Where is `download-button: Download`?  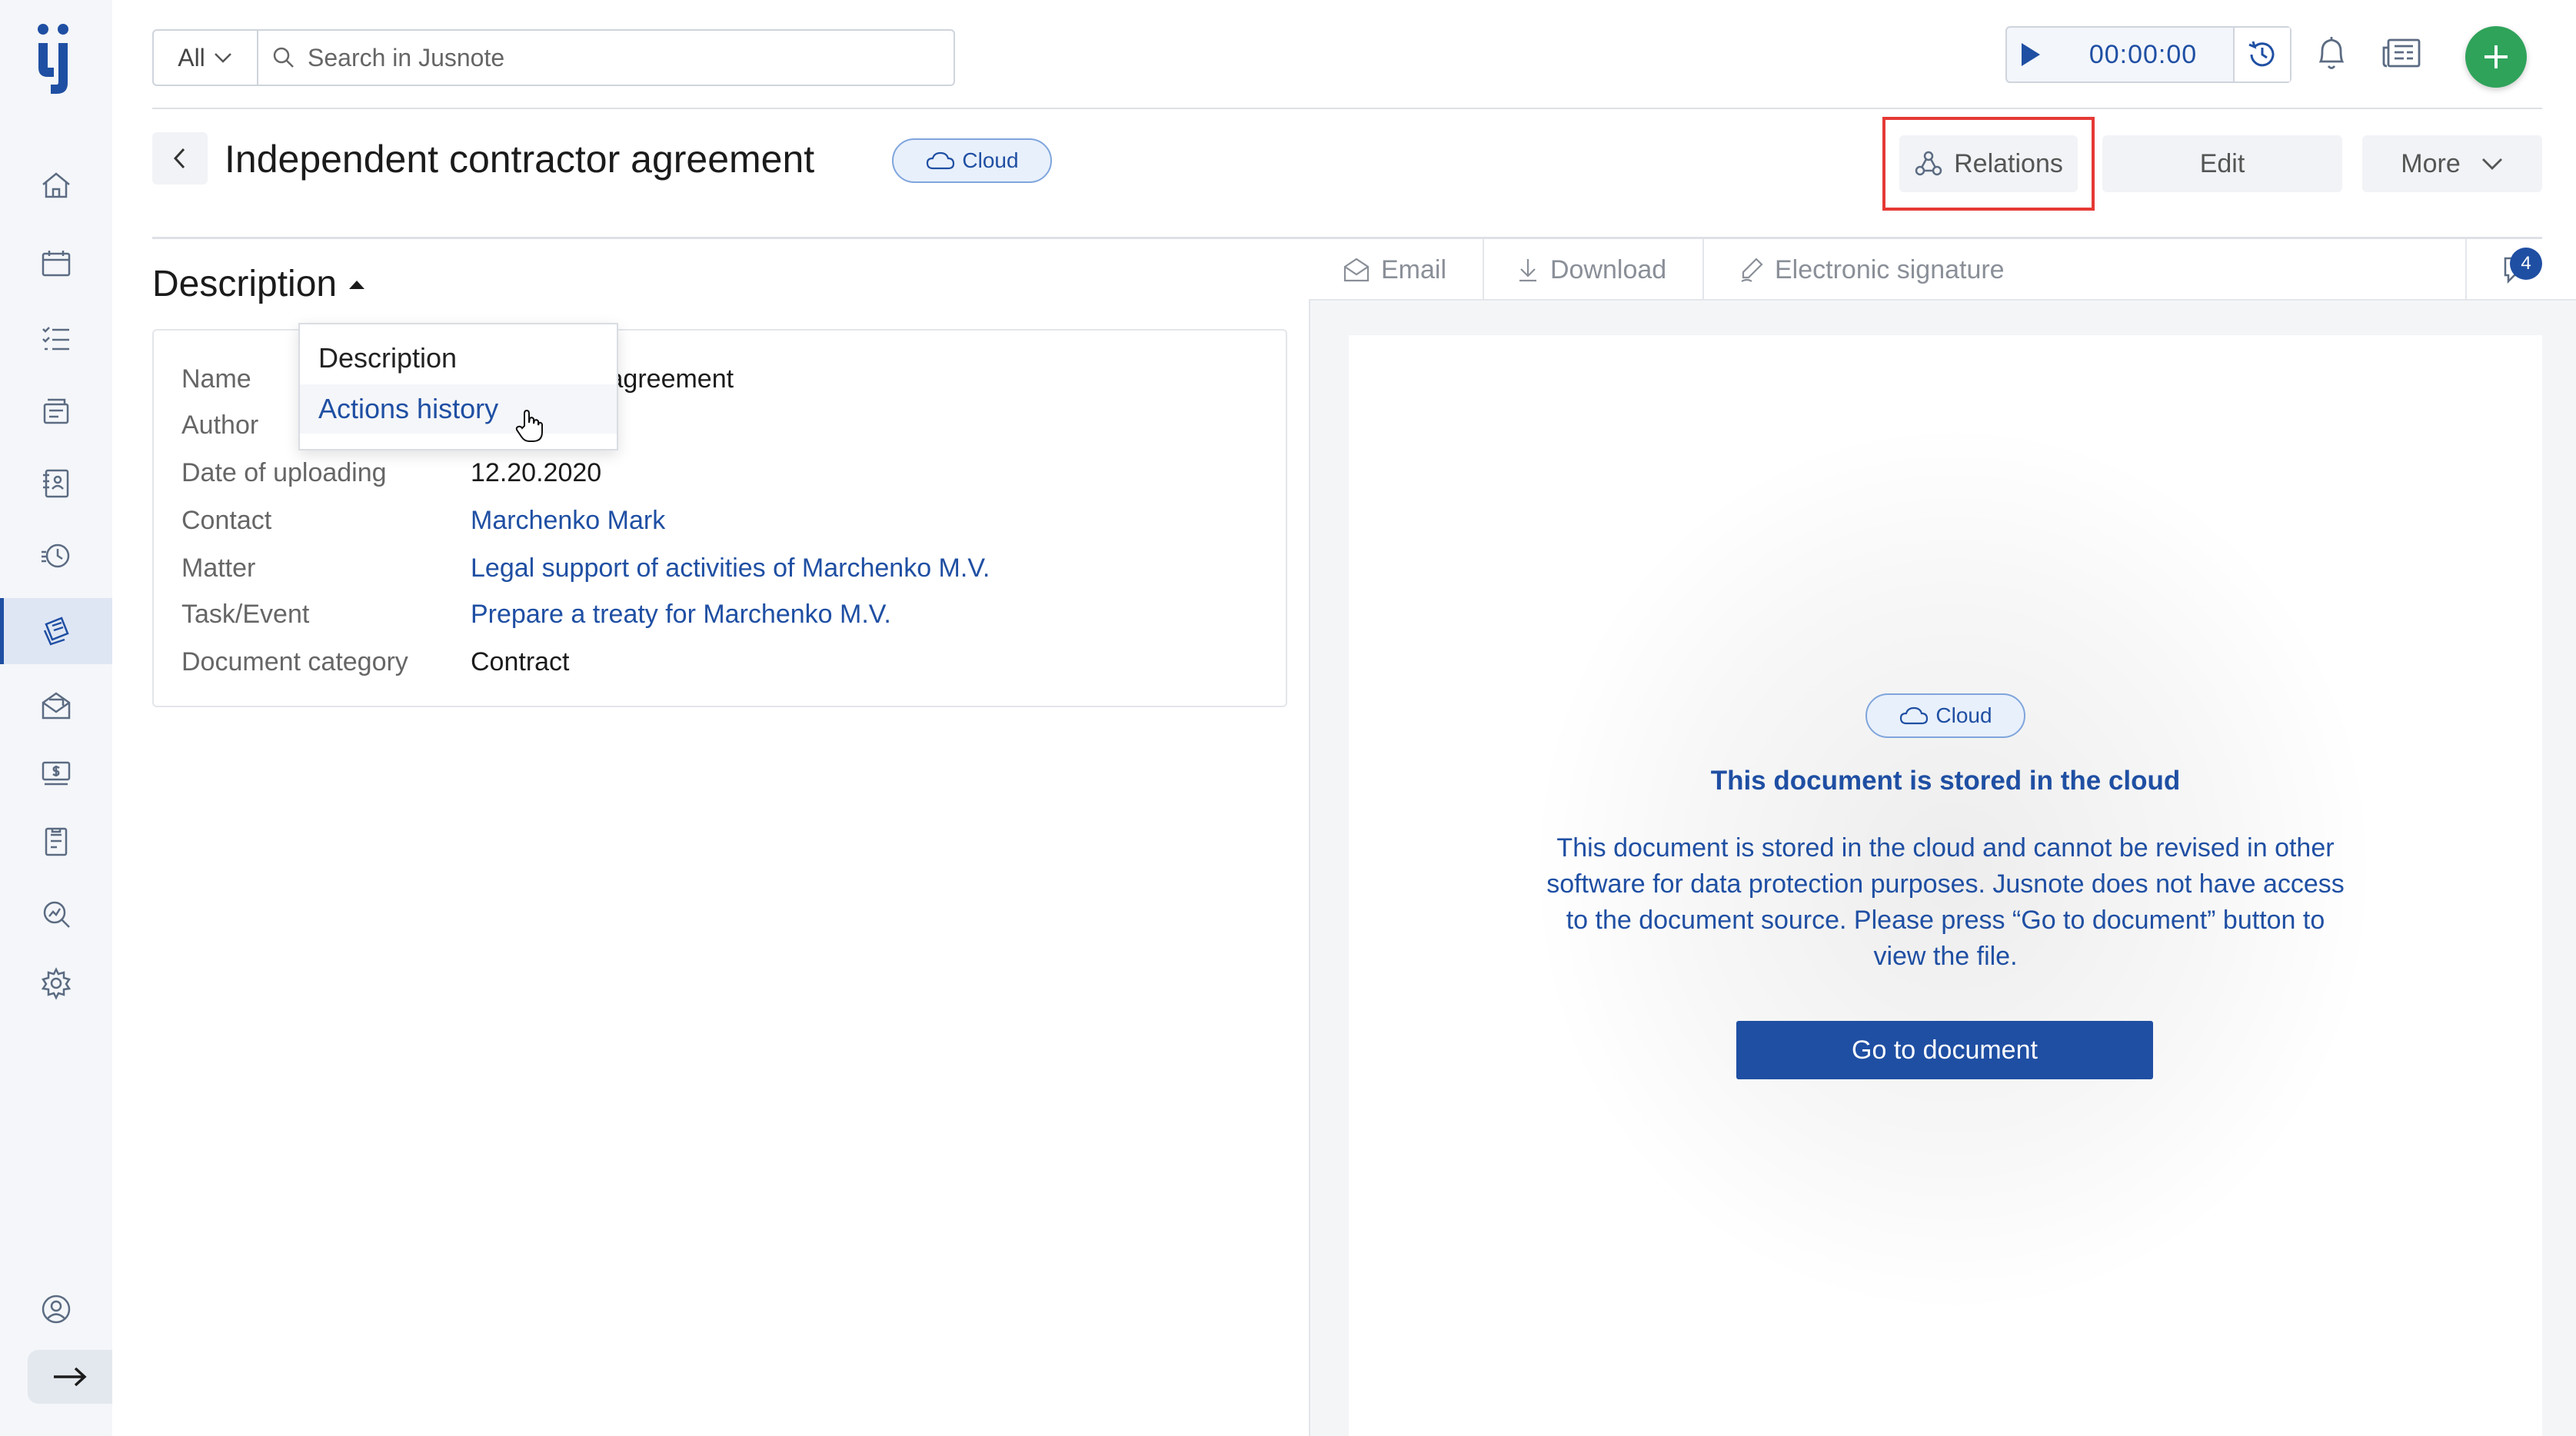 download-button: Download is located at coordinates (1591, 270).